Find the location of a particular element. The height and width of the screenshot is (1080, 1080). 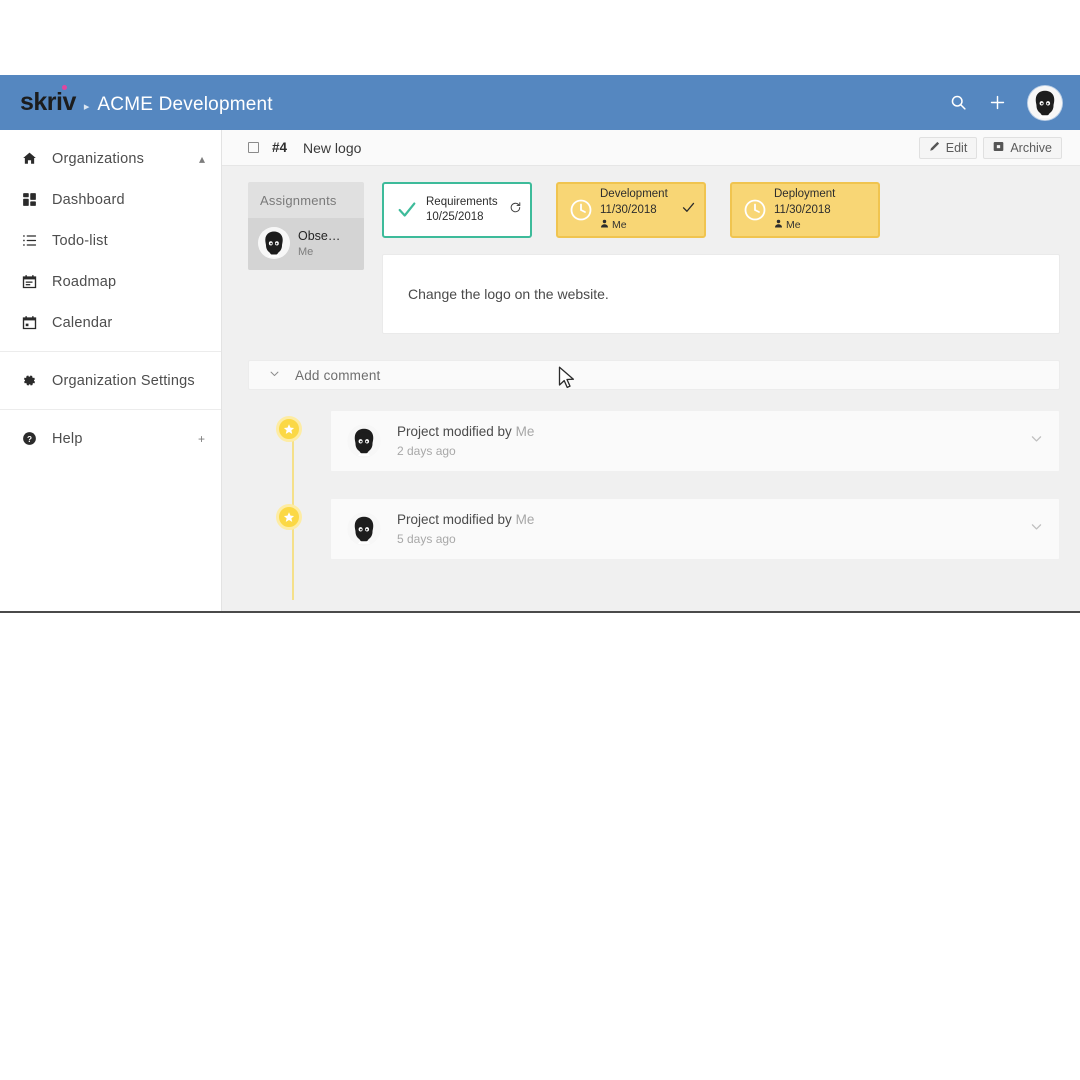

workflow-step-requirements: Requirements 10/25/2018 is located at coordinates (457, 210).